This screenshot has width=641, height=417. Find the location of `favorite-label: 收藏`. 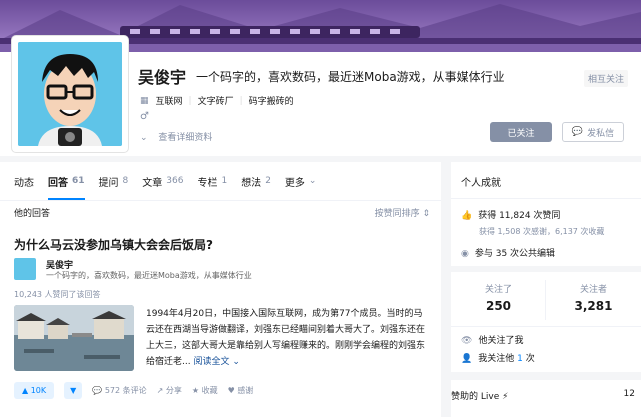

favorite-label: 收藏 is located at coordinates (209, 390).